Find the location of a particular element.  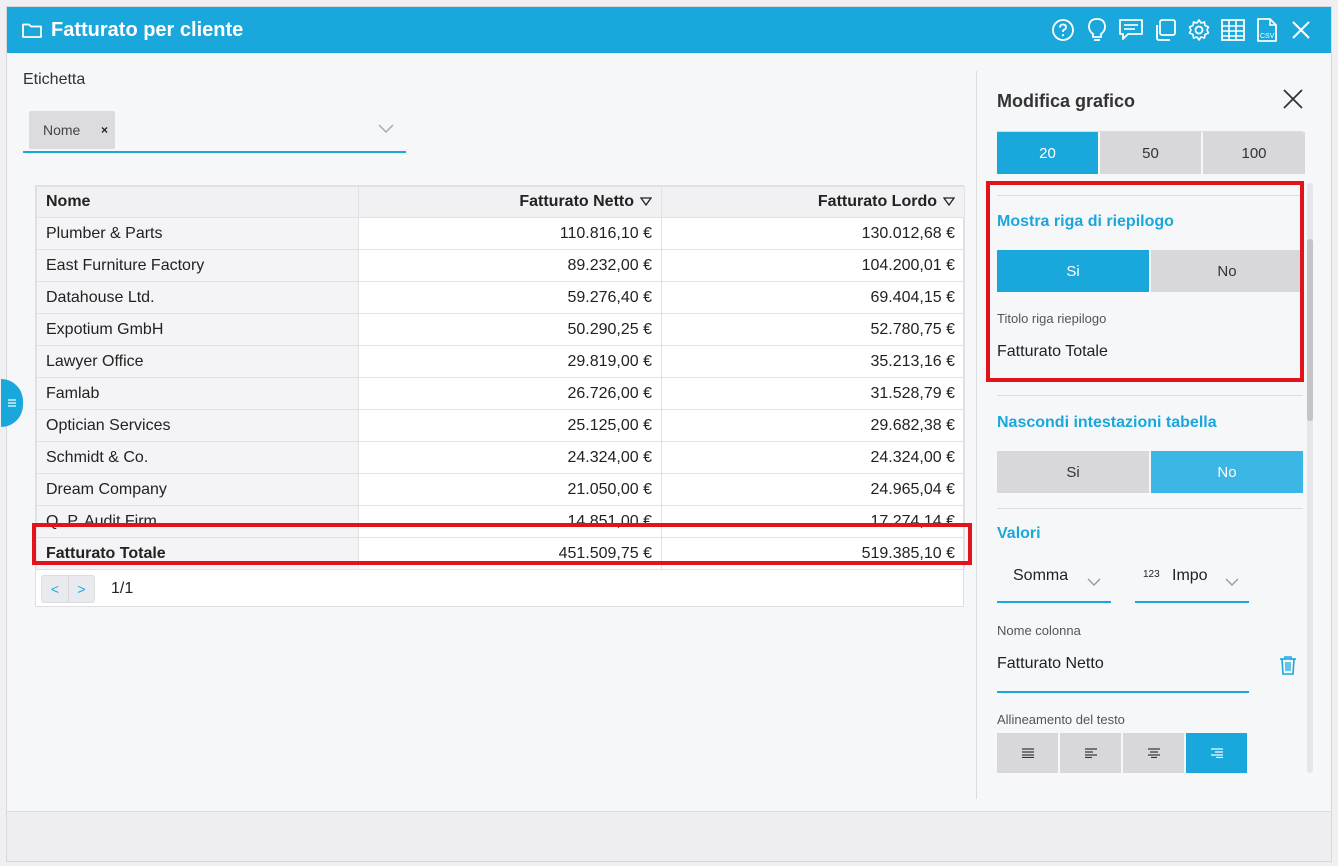

cell-gross: 17.274,14 € is located at coordinates (813, 521).